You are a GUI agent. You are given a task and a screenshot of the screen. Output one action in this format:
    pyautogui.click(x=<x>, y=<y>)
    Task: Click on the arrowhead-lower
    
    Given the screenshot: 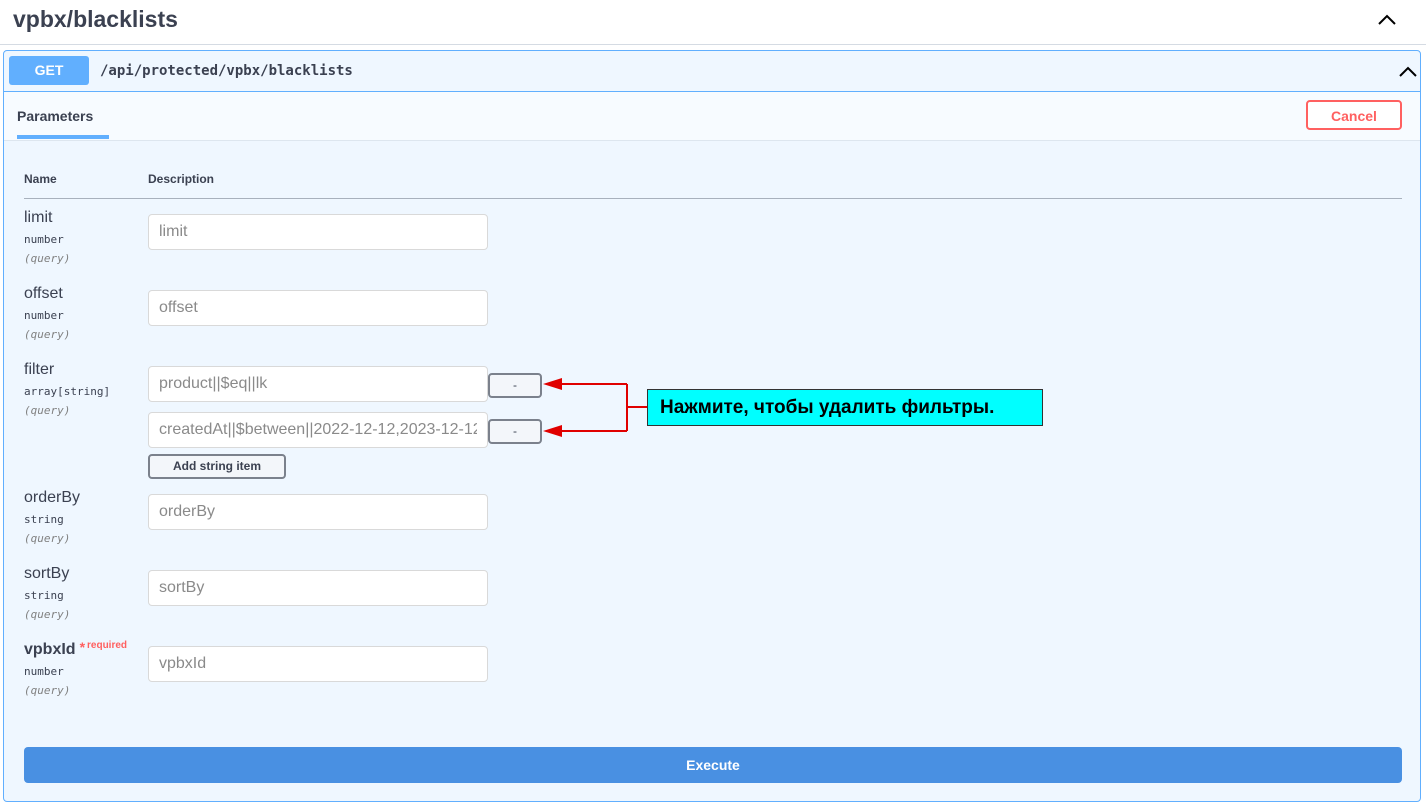 What is the action you would take?
    pyautogui.click(x=552, y=431)
    